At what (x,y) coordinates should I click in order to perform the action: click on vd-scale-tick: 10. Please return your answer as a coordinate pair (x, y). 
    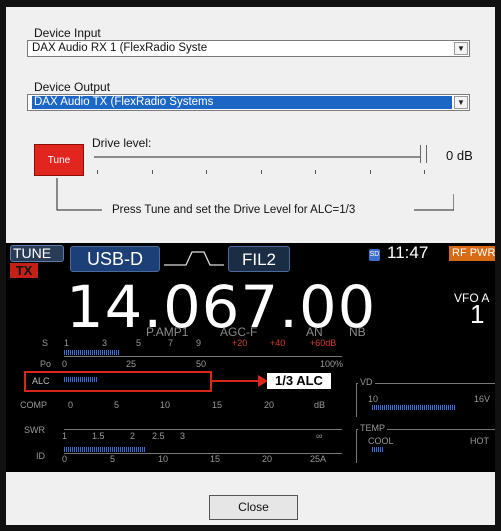
    Looking at the image, I should click on (373, 399).